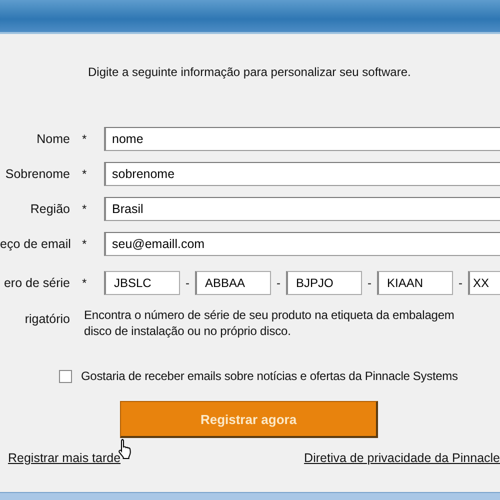 The width and height of the screenshot is (500, 500). Describe the element at coordinates (35, 244) in the screenshot. I see `field-label: eço de email` at that location.